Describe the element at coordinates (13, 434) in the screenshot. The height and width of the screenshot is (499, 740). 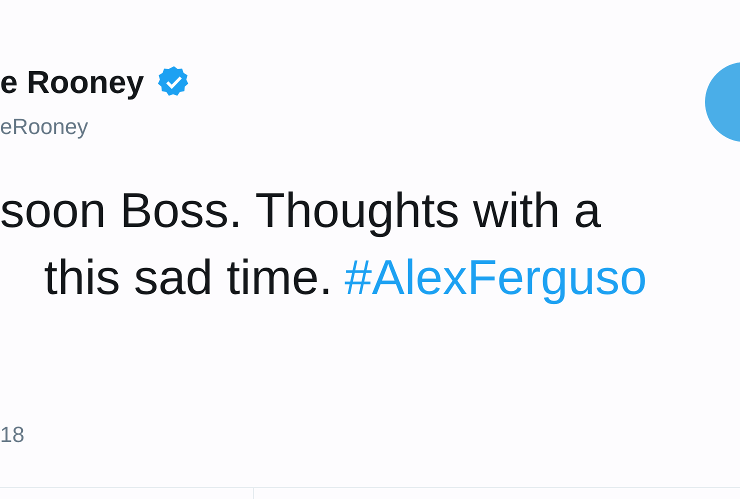
I see `tweet-timestamp: 18` at that location.